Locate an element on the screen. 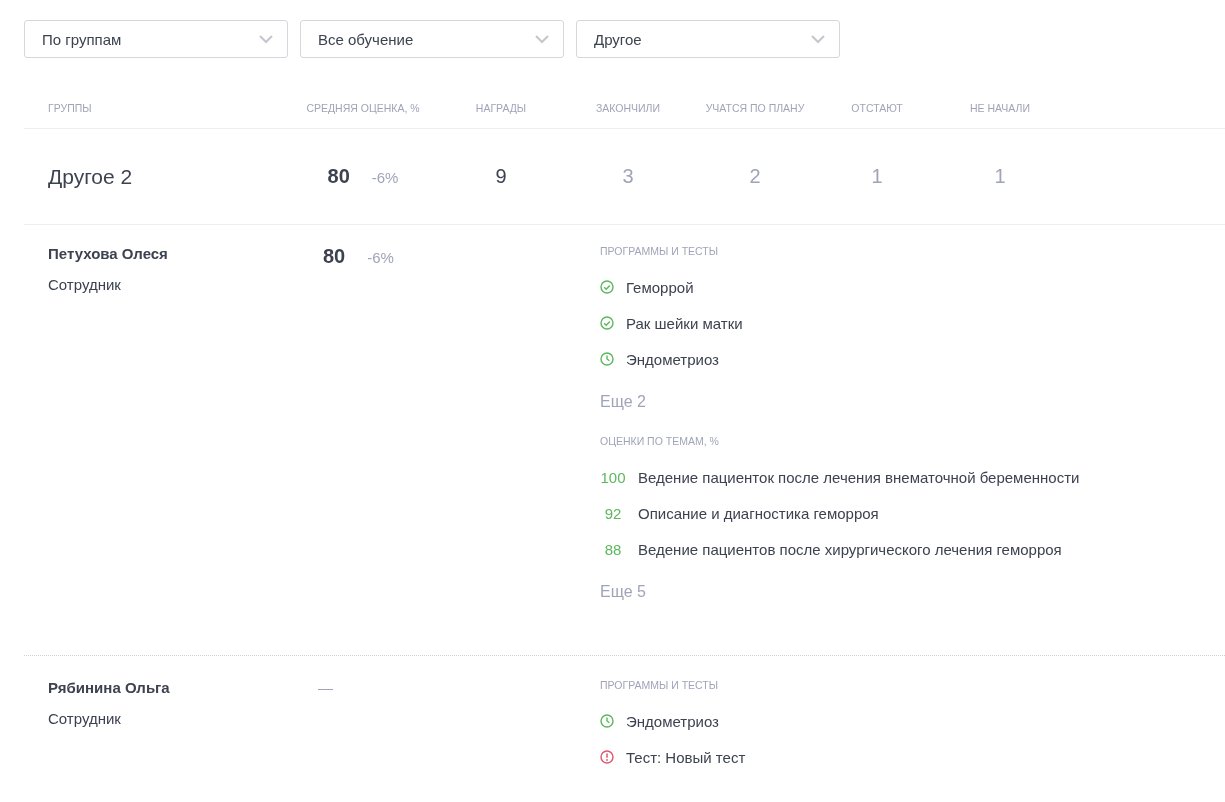 Image resolution: width=1225 pixels, height=802 pixels. group-name: Другое 2 is located at coordinates (90, 176).